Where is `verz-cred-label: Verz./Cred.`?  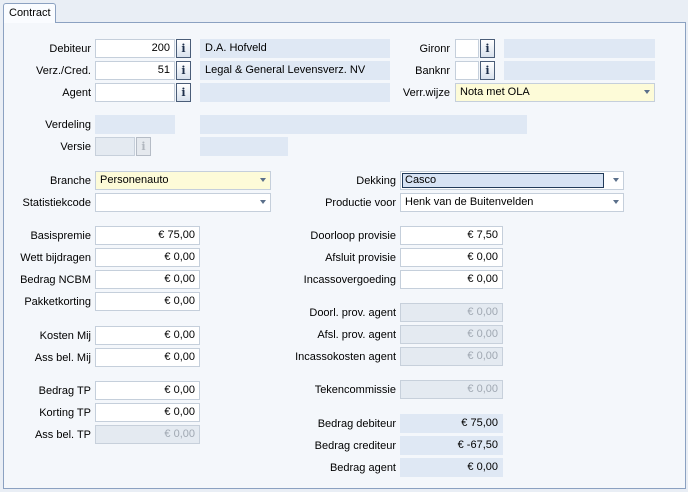
verz-cred-label: Verz./Cred. is located at coordinates (63, 71).